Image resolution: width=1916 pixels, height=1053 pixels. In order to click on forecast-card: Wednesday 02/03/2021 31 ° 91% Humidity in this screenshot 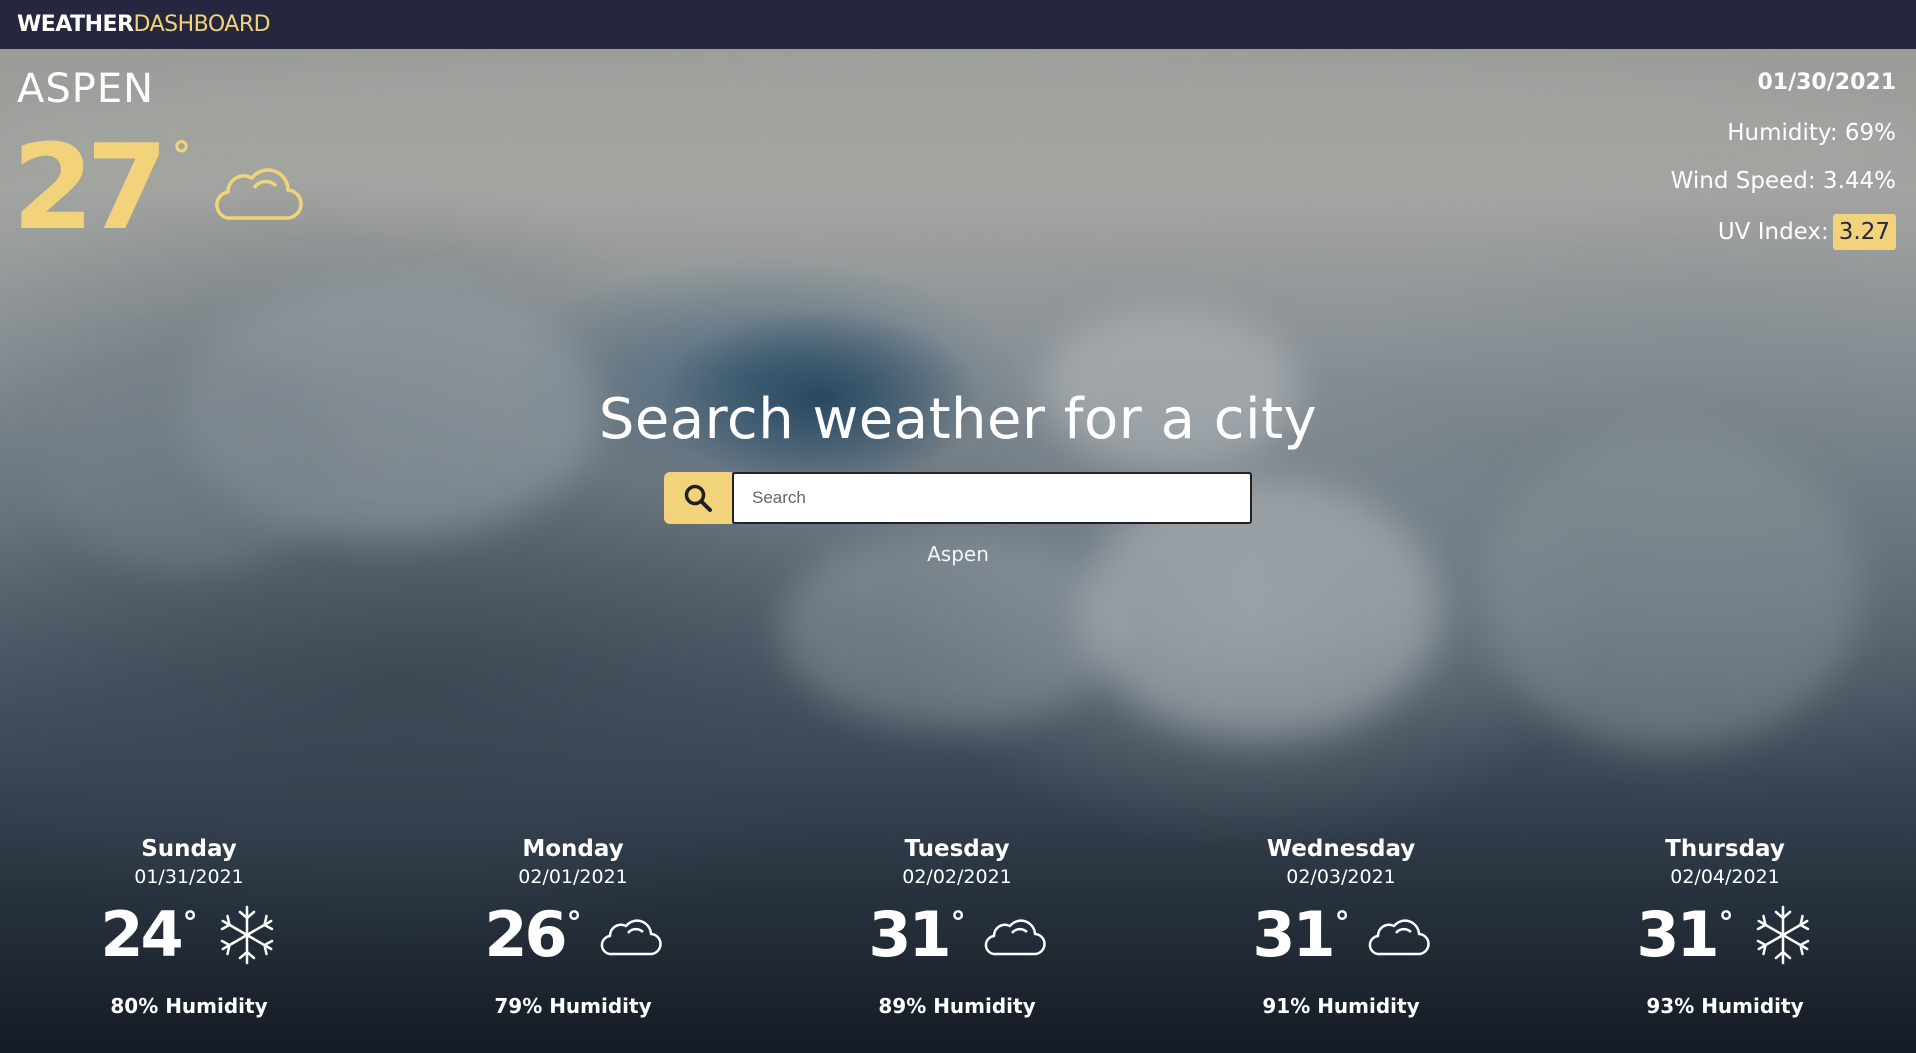, I will do `click(1341, 927)`.